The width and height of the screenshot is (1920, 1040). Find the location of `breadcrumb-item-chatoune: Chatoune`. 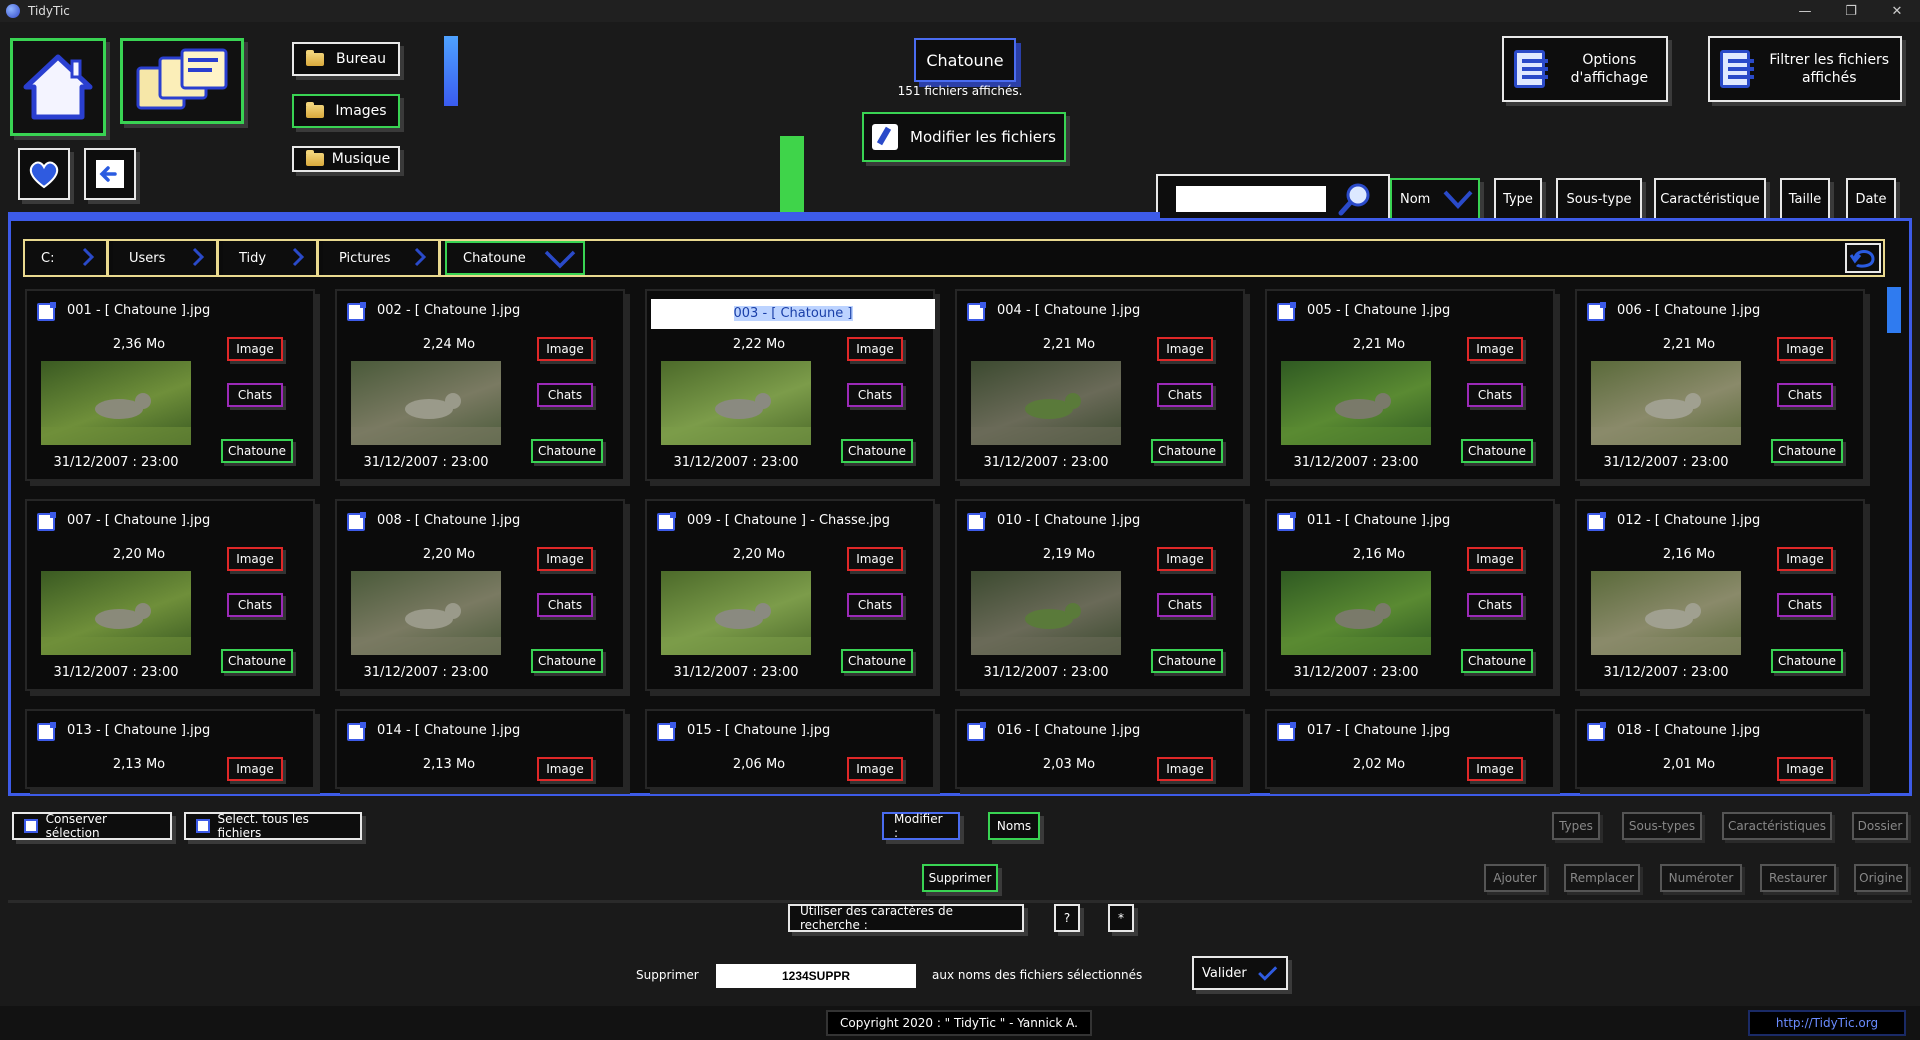

breadcrumb-item-chatoune: Chatoune is located at coordinates (515, 258).